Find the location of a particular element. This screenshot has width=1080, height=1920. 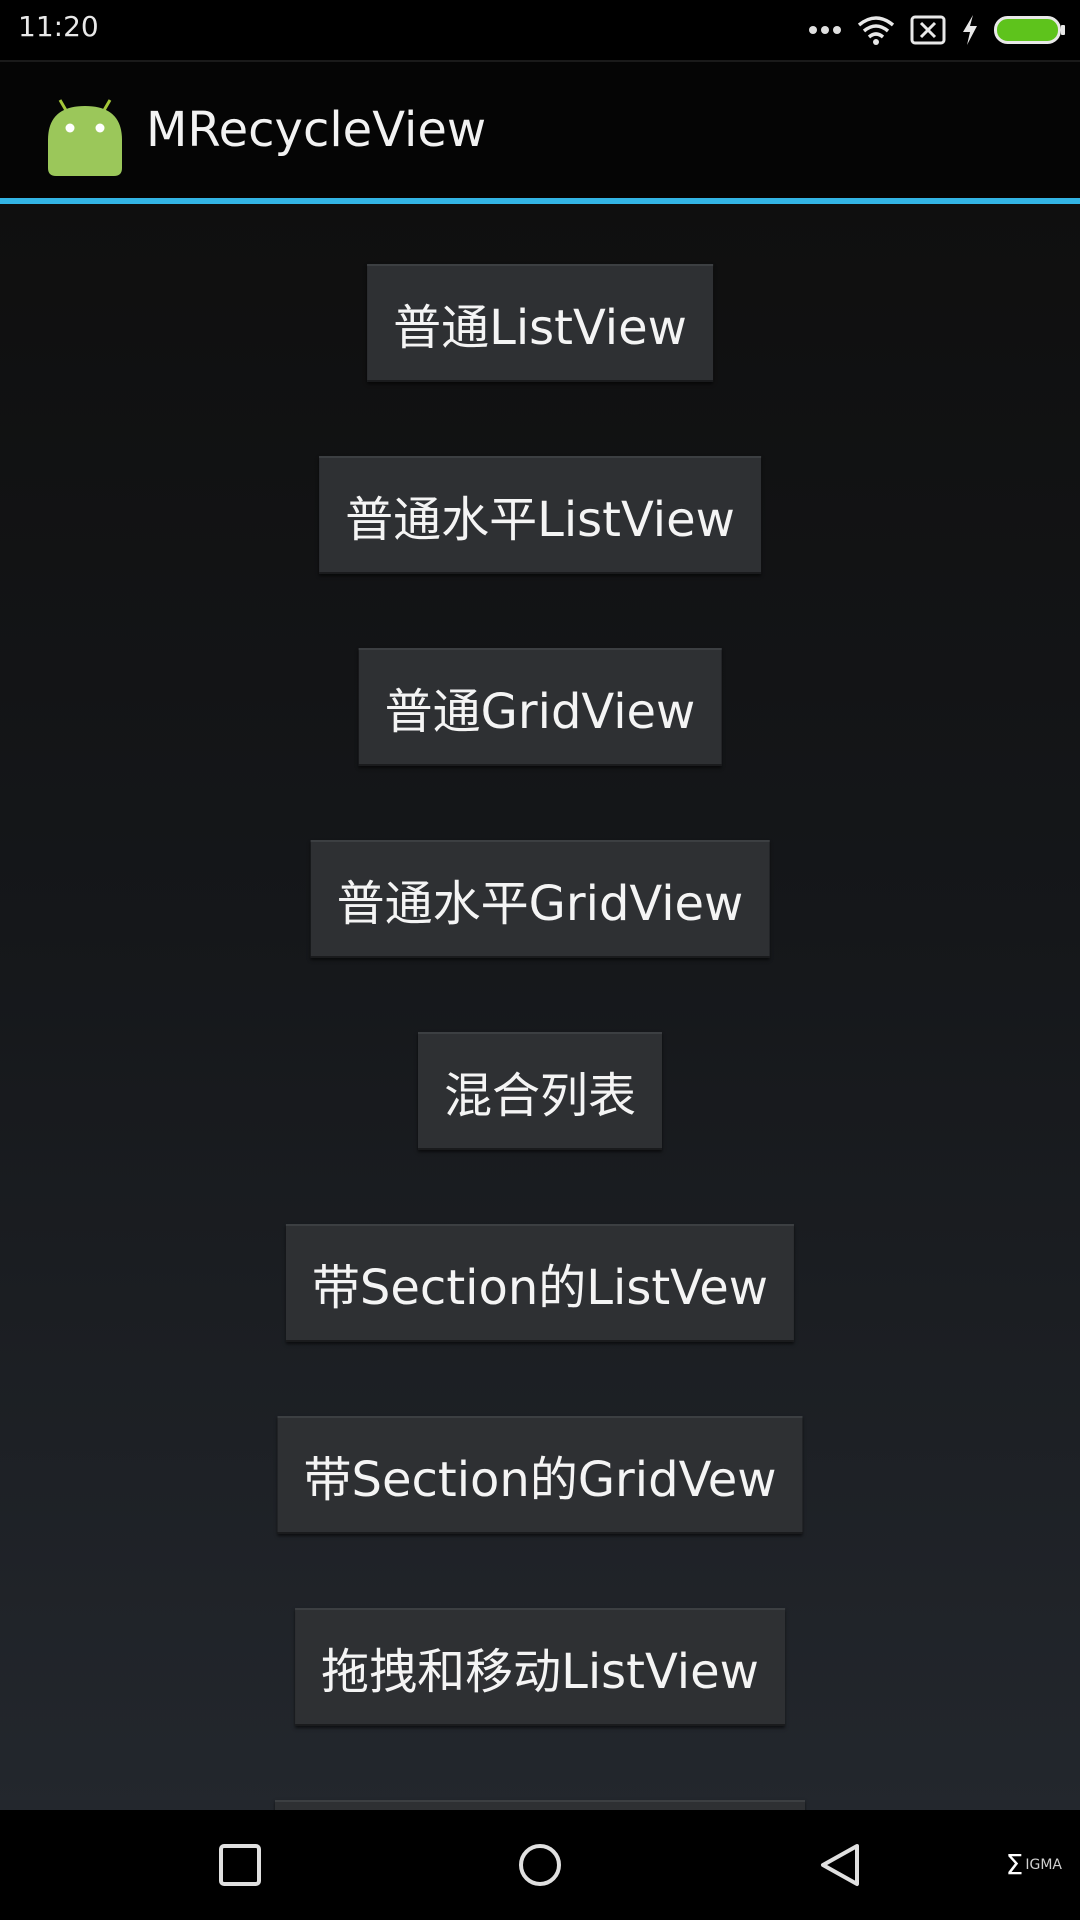

gridview-button: 普通GridView is located at coordinates (540, 707).